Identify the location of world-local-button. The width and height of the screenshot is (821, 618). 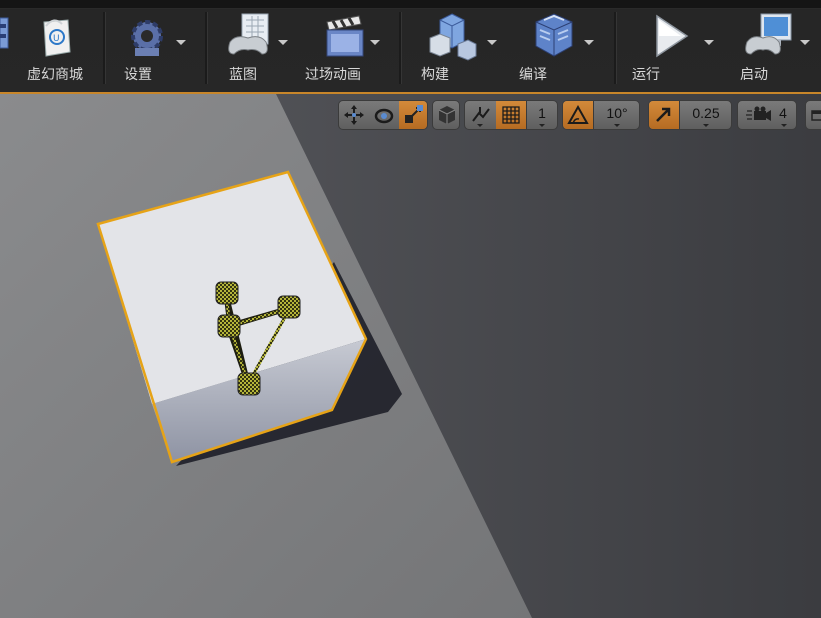
(446, 115).